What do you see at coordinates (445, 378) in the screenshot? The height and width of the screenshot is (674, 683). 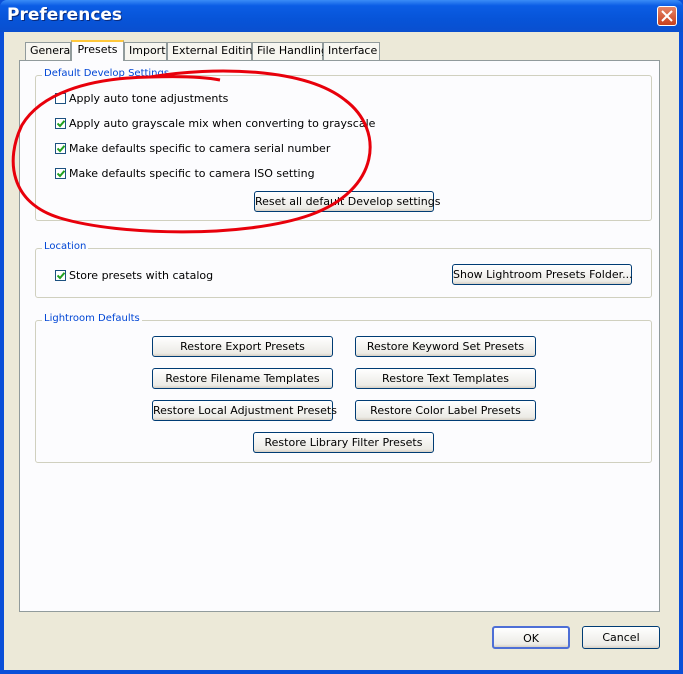 I see `restore-text-templates-button: Restore Text Templates` at bounding box center [445, 378].